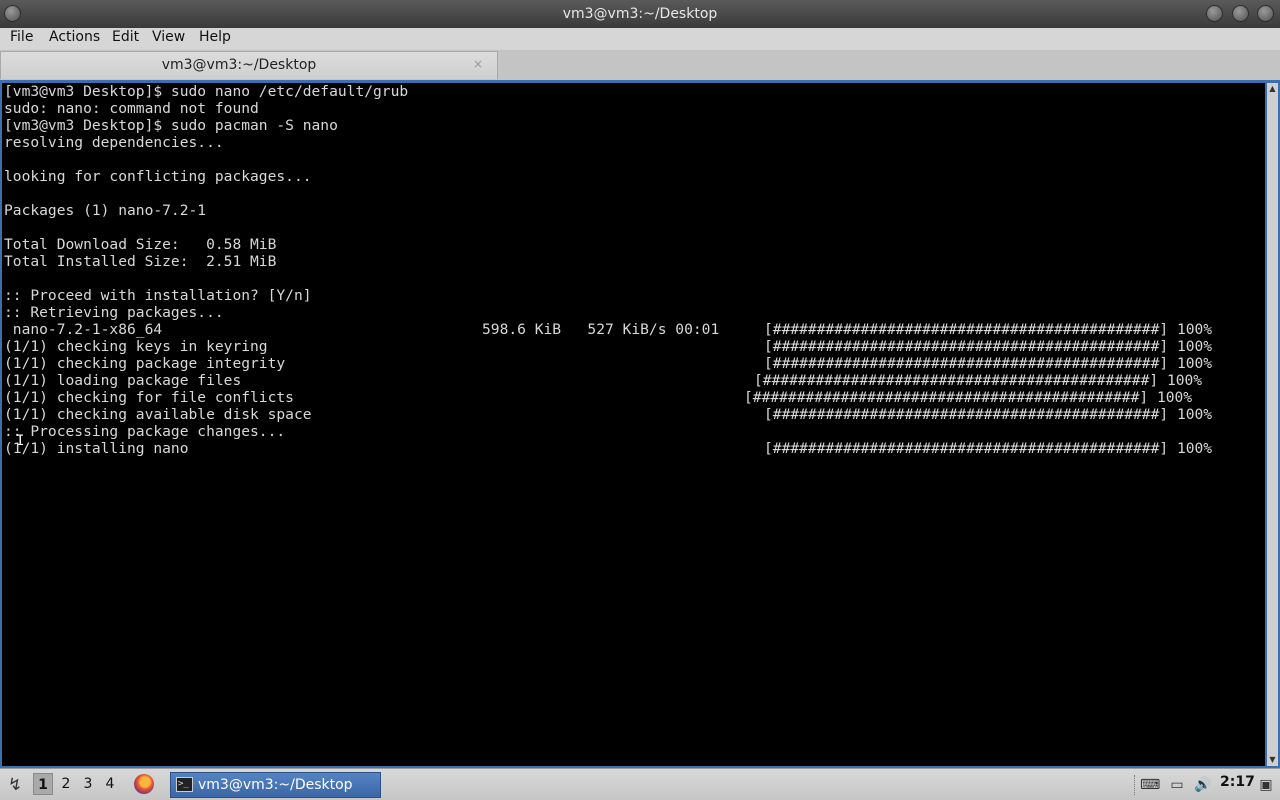  What do you see at coordinates (1240, 13) in the screenshot?
I see `maximize-icon` at bounding box center [1240, 13].